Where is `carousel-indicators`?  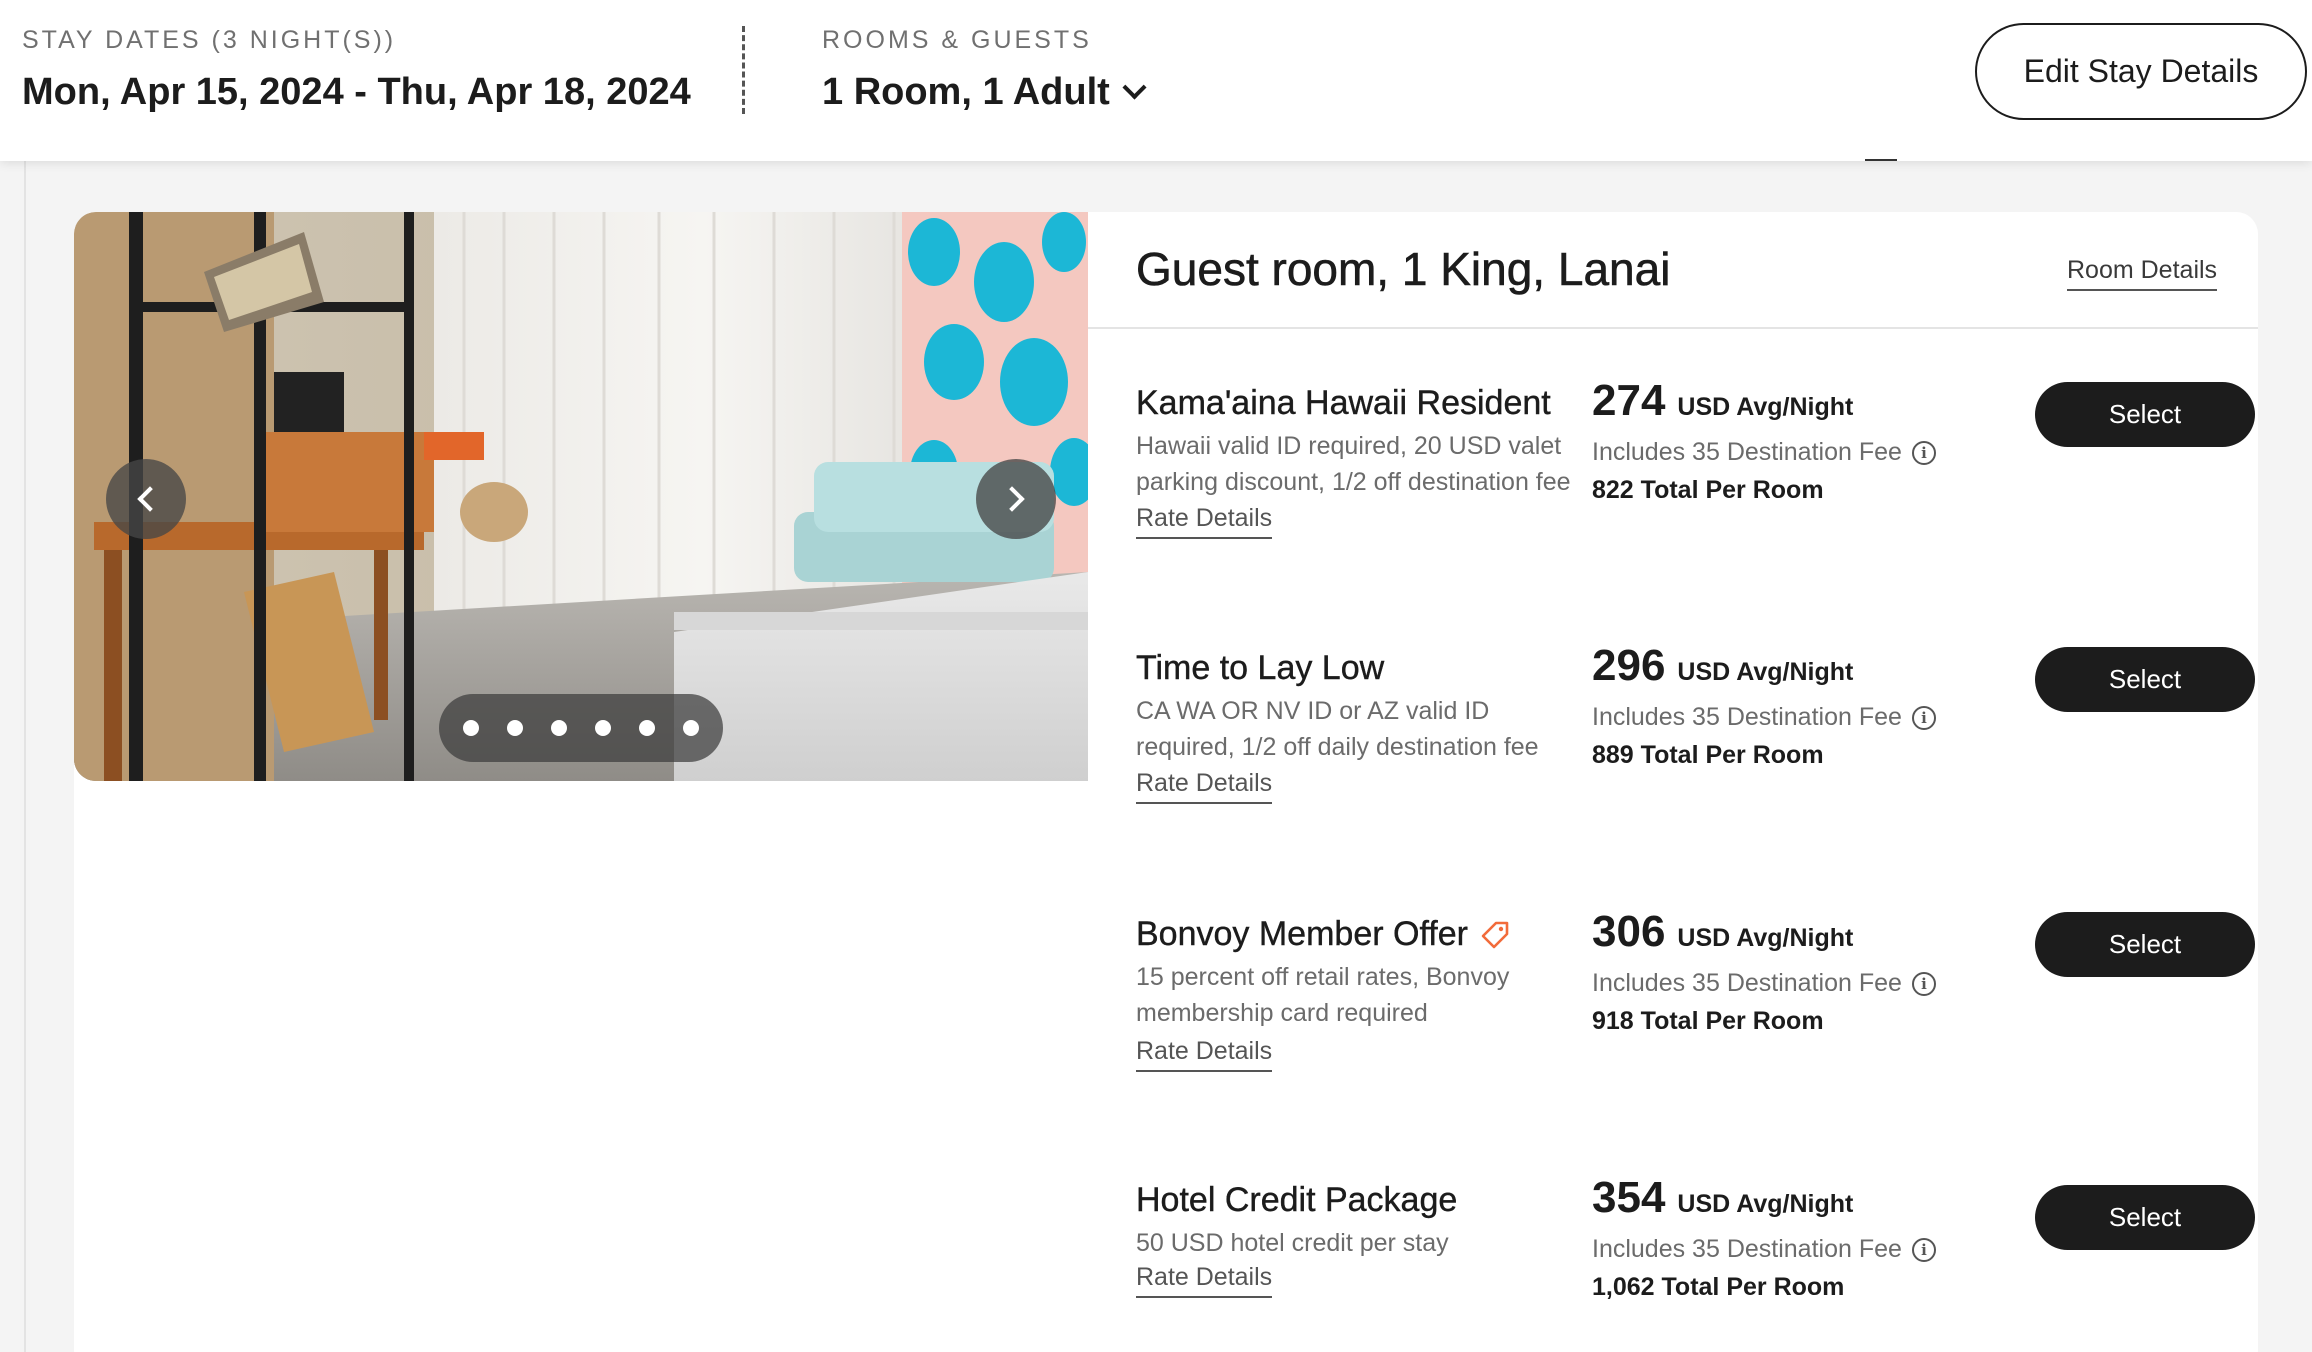
carousel-indicators is located at coordinates (581, 728).